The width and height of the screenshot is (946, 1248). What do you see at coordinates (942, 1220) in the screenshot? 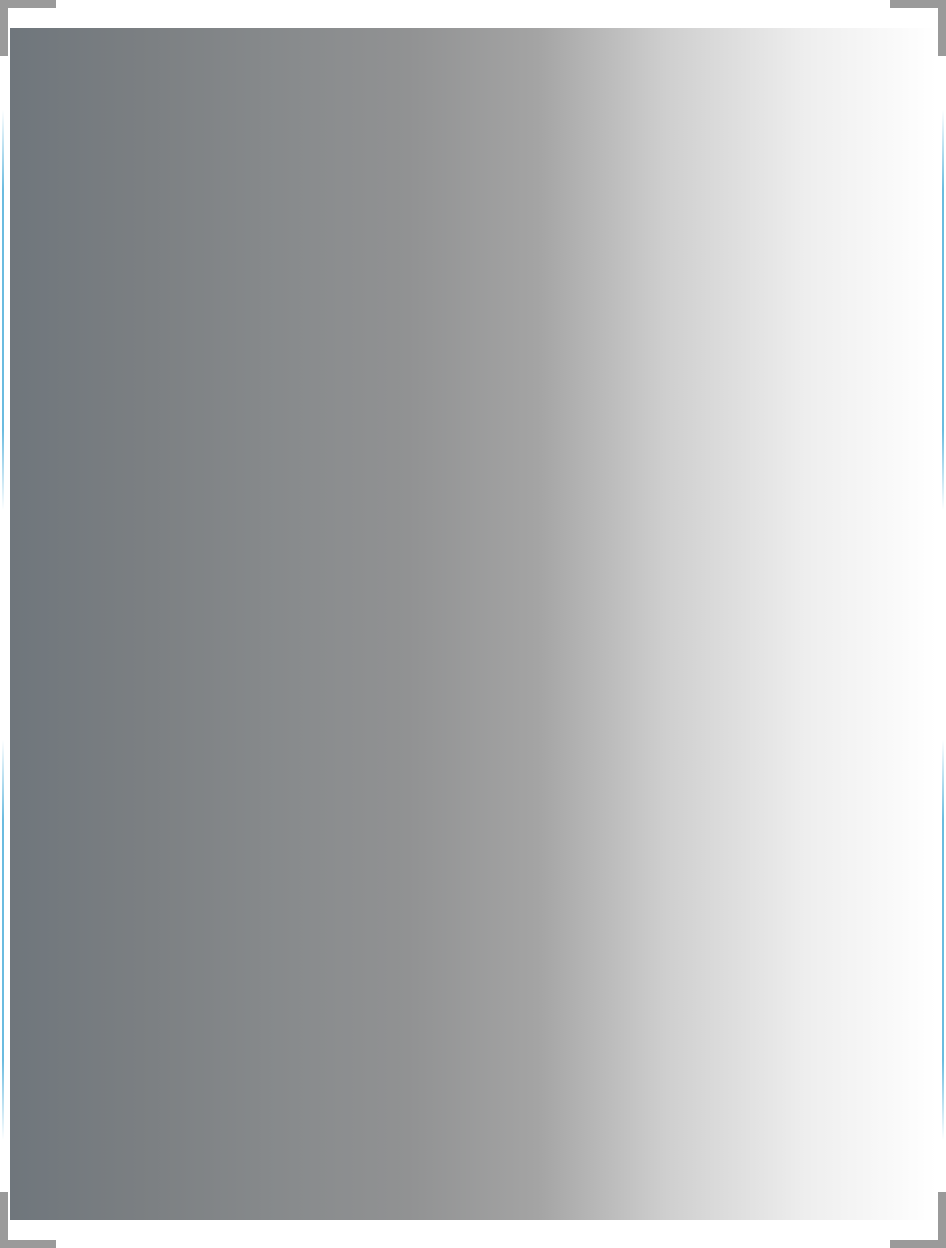
I see `corner-bracket-bottom-right-vertical` at bounding box center [942, 1220].